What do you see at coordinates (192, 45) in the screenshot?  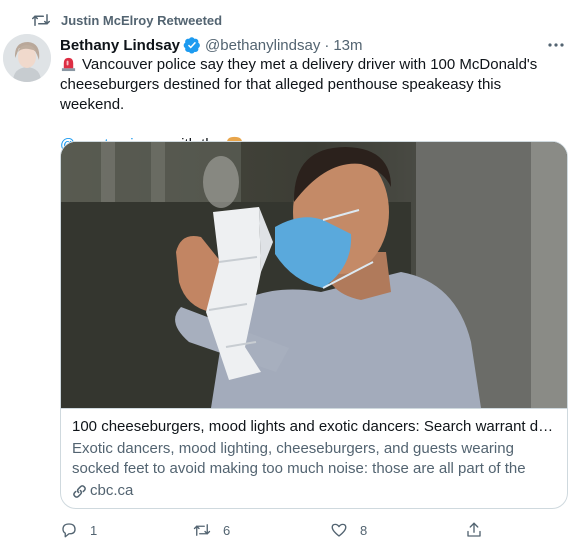 I see `verified-badge-icon` at bounding box center [192, 45].